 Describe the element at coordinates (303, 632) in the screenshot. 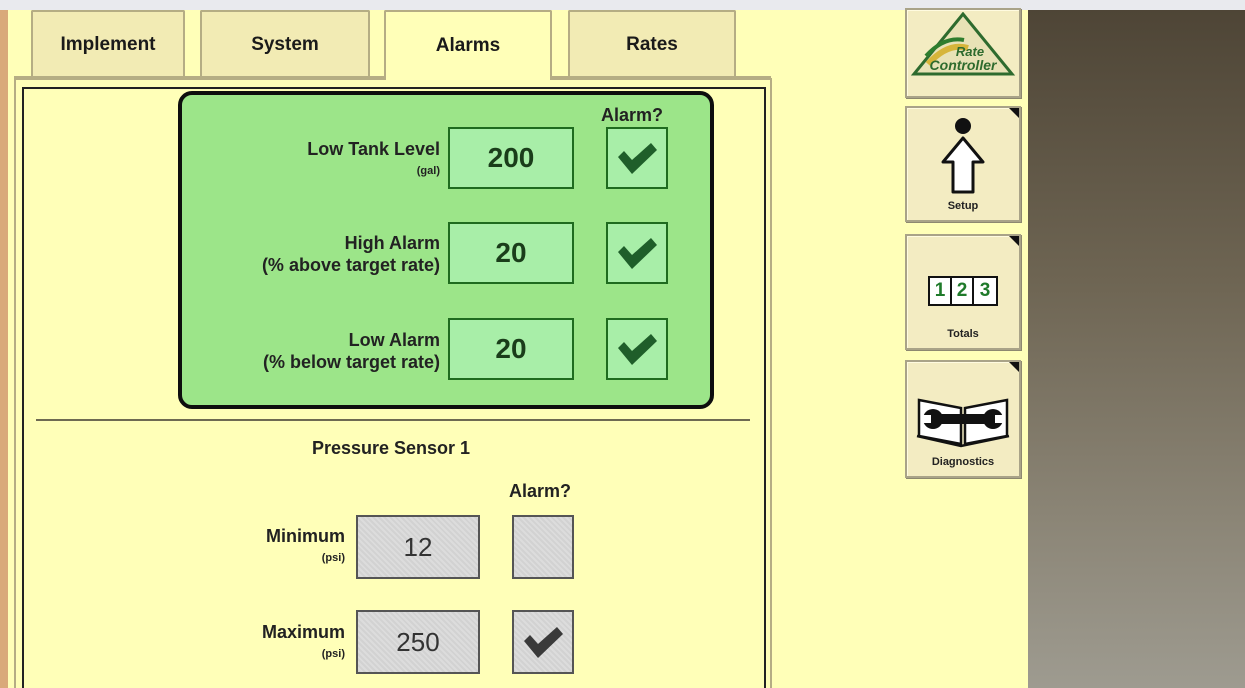

I see `maximum-title: Maximum` at that location.